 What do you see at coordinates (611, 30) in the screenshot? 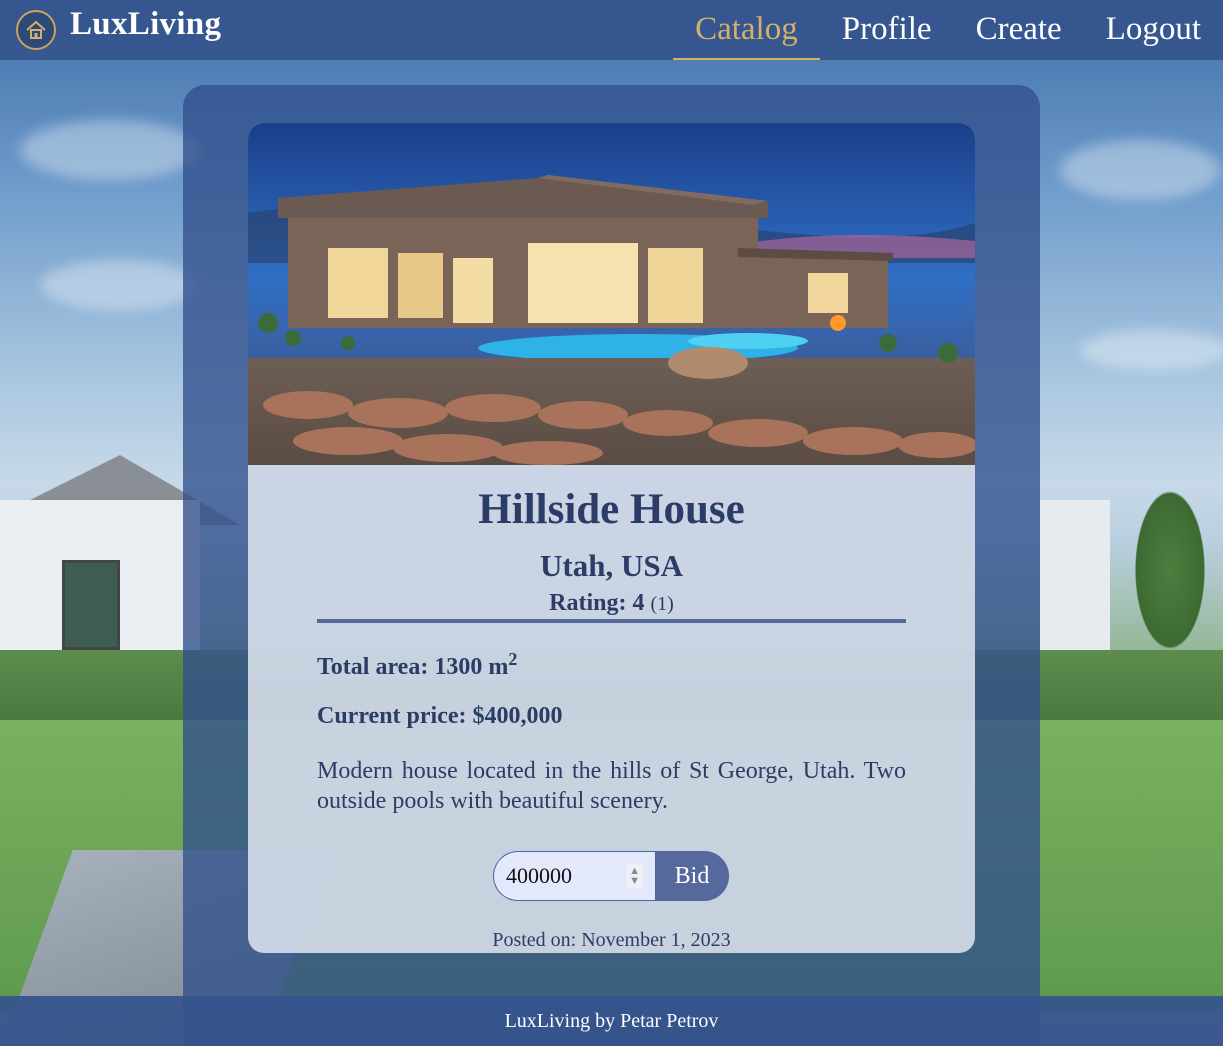
I see `navbar: LuxLiving Catalog Profile Create Logout` at bounding box center [611, 30].